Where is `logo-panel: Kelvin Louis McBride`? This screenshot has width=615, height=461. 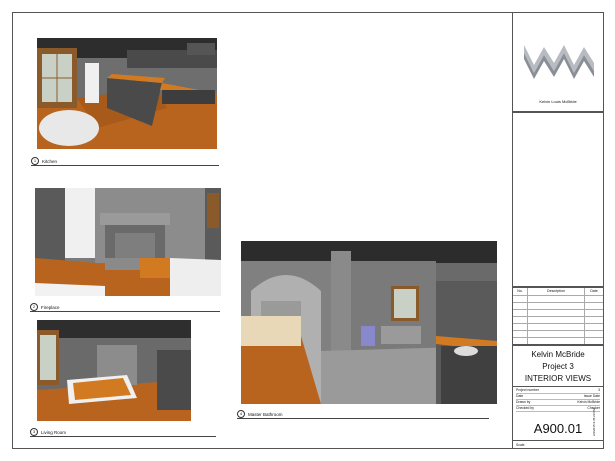
logo-panel: Kelvin Louis McBride is located at coordinates (558, 62).